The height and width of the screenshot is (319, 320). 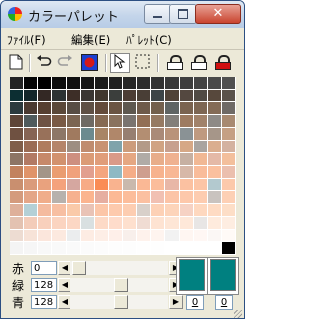 I want to click on lock-red-icon, so click(x=223, y=62).